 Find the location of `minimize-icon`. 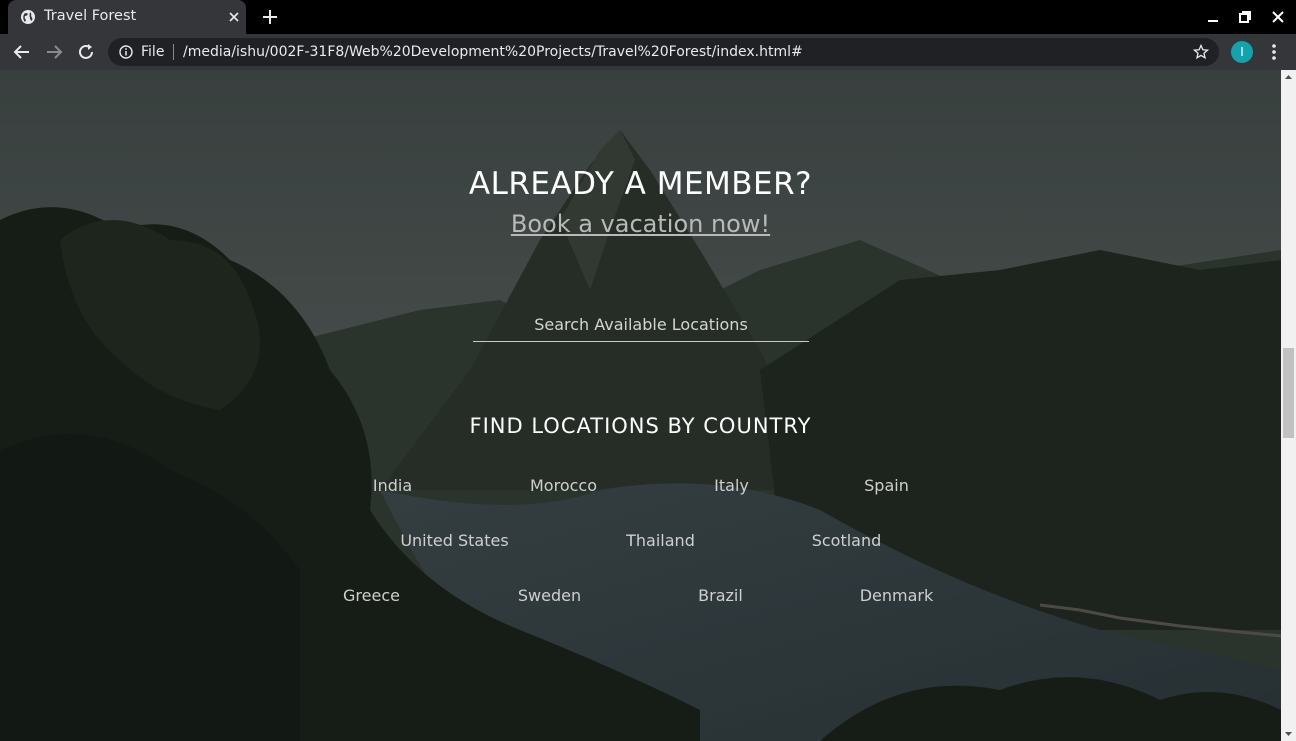

minimize-icon is located at coordinates (1213, 17).